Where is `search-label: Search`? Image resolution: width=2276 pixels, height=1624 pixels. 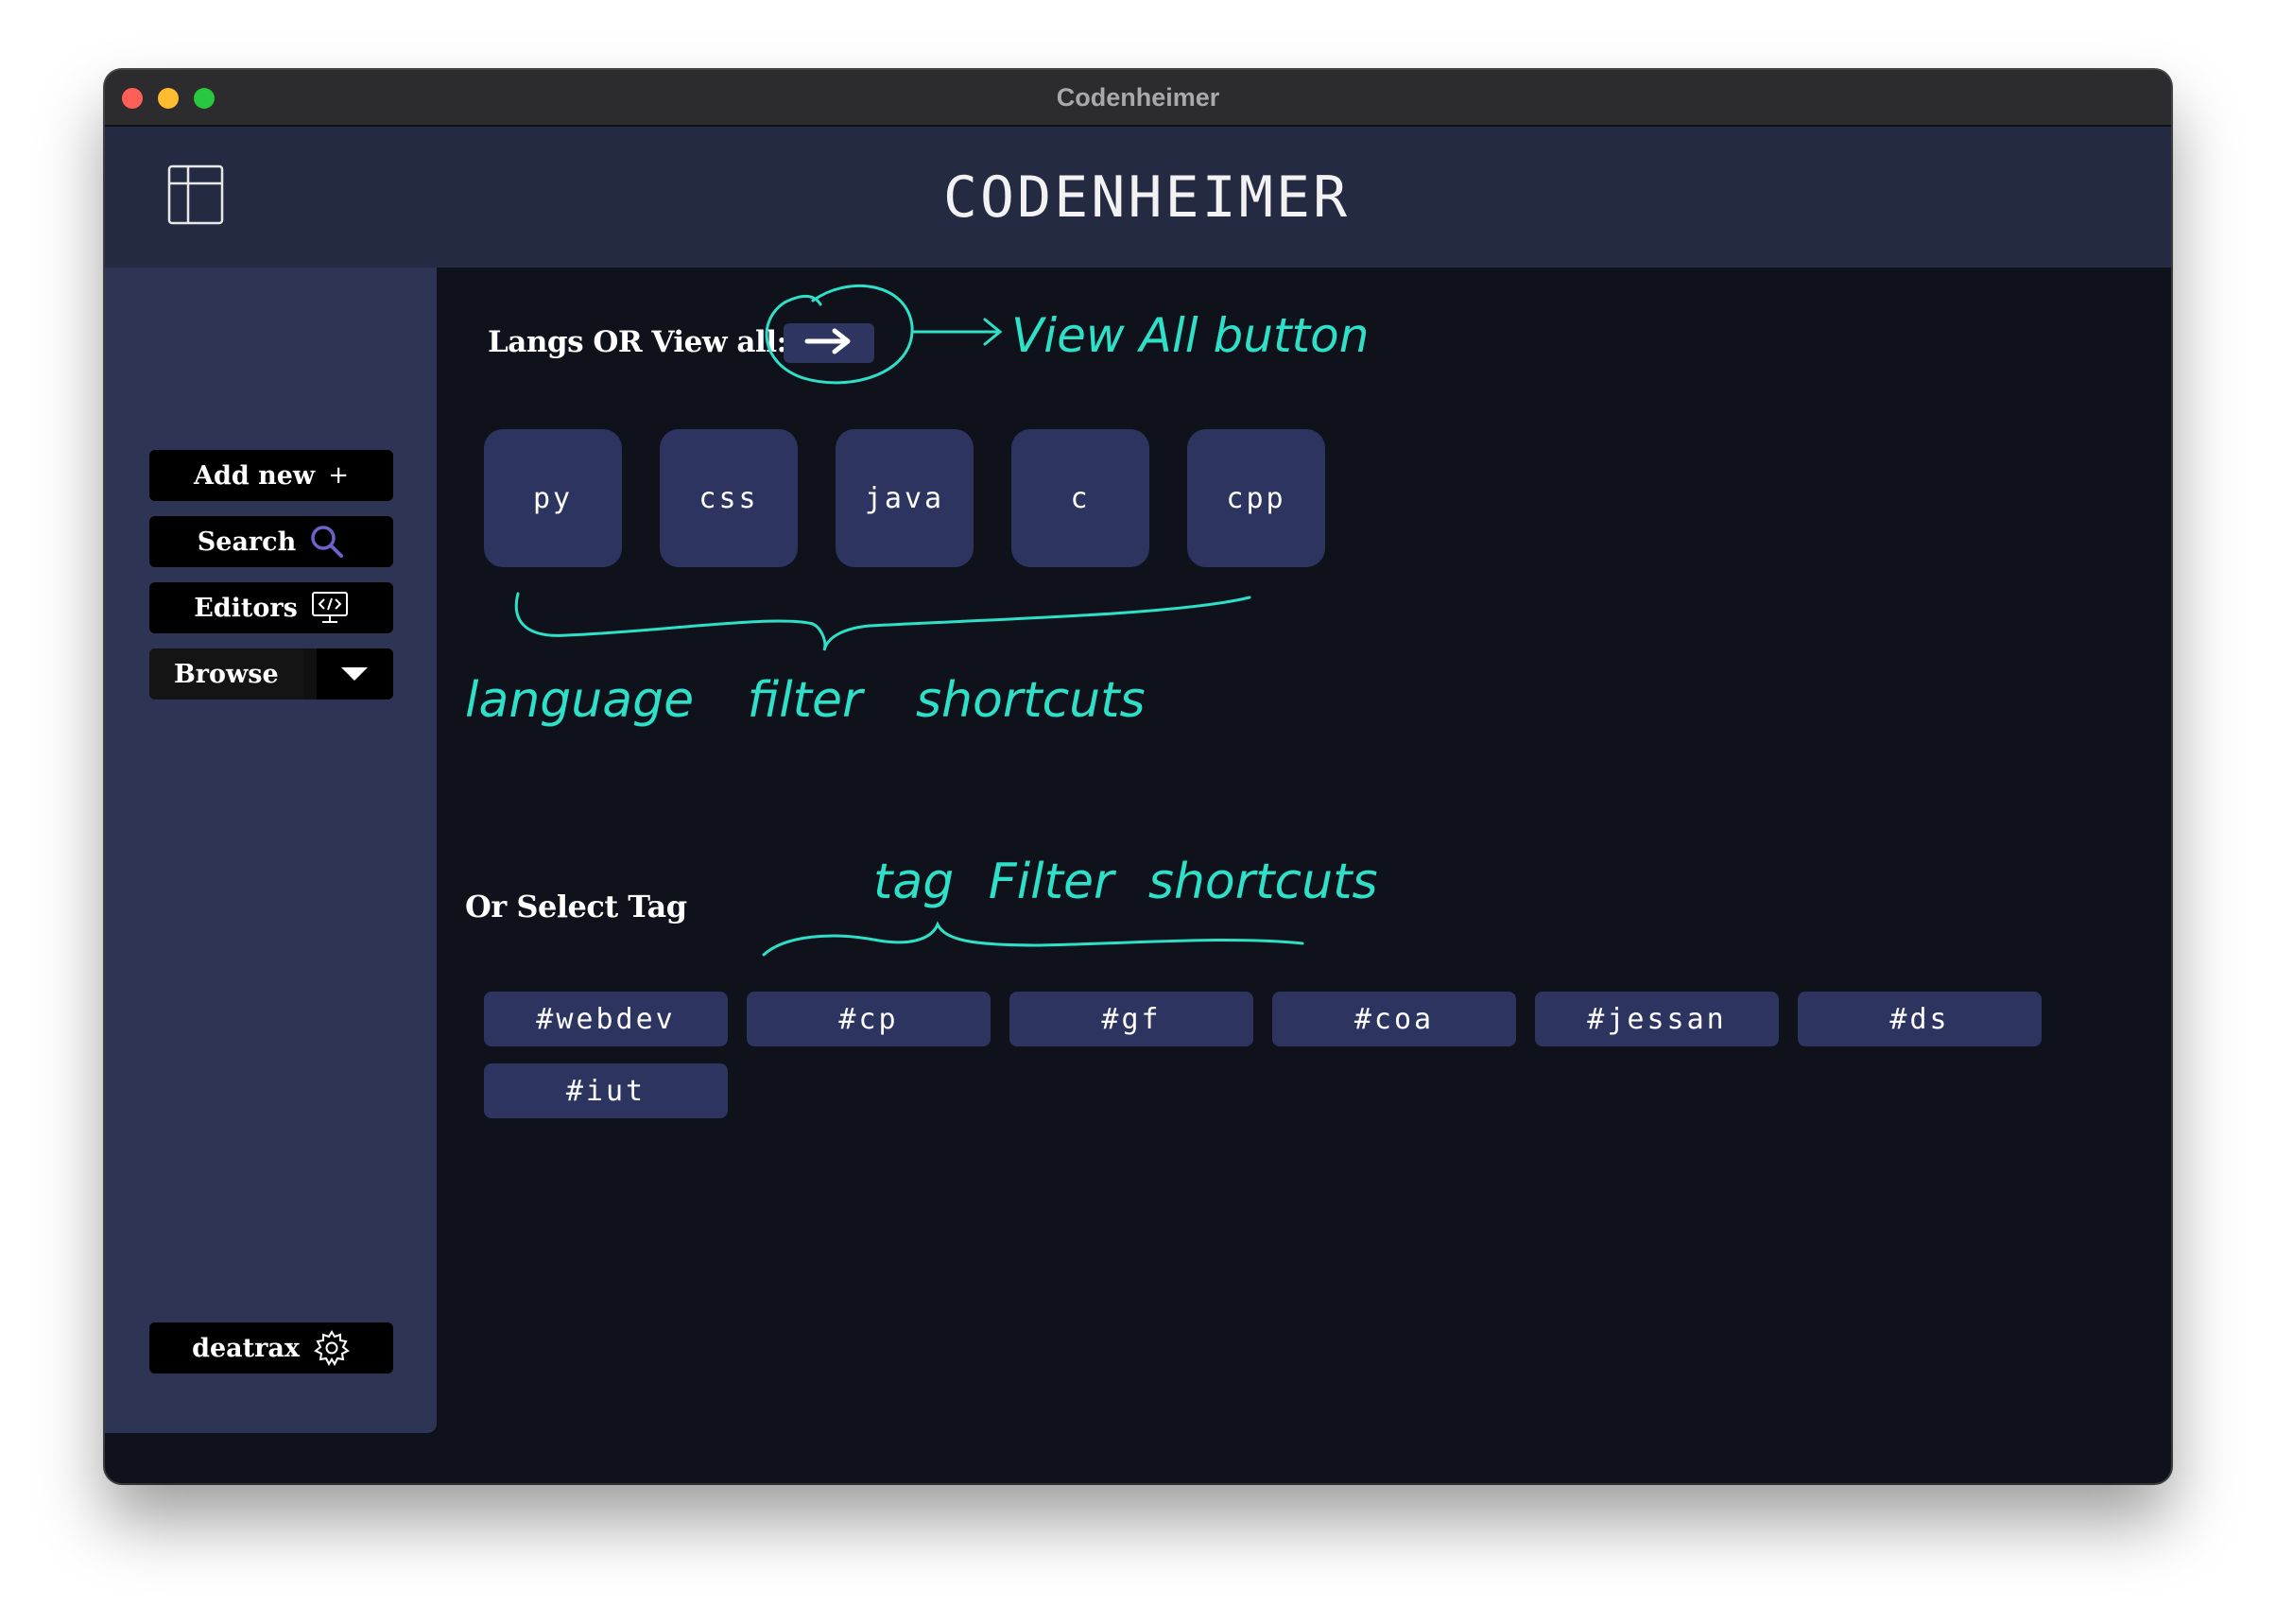
search-label: Search is located at coordinates (247, 542).